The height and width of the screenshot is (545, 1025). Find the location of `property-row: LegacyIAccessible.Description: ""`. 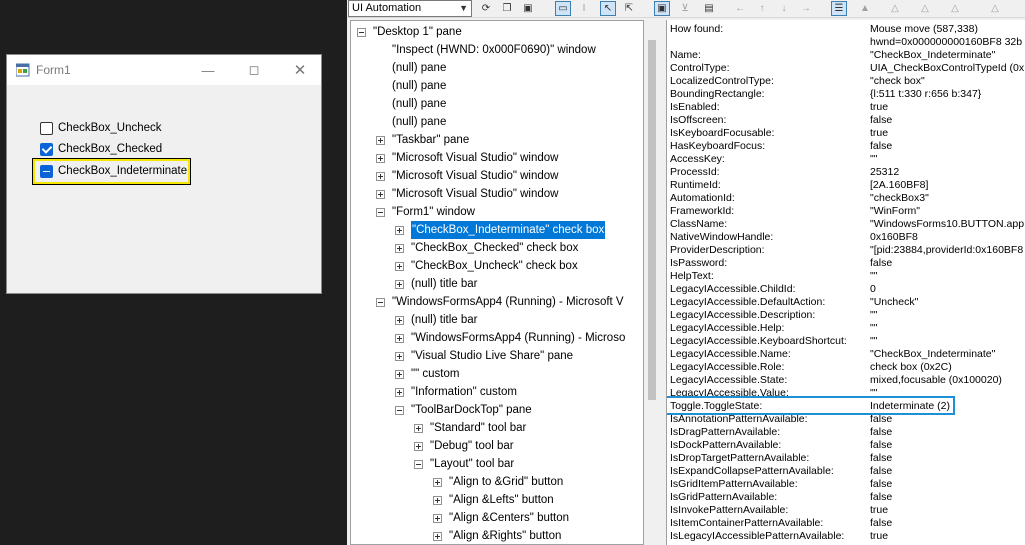

property-row: LegacyIAccessible.Description: "" is located at coordinates (847, 315).